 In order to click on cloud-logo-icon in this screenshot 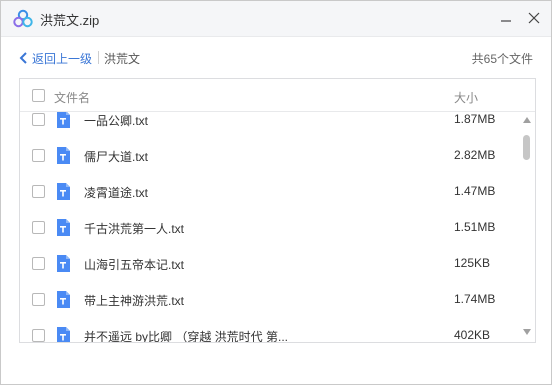, I will do `click(23, 18)`.